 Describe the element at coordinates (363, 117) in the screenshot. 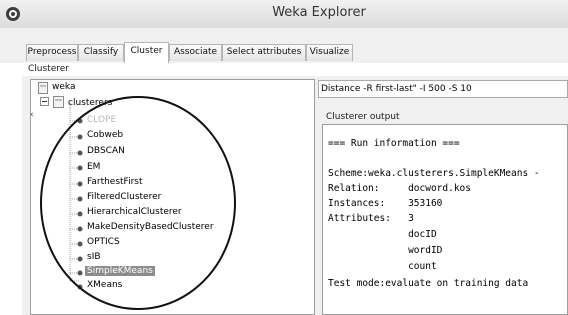

I see `clusterer-output-label: Clusterer output` at that location.